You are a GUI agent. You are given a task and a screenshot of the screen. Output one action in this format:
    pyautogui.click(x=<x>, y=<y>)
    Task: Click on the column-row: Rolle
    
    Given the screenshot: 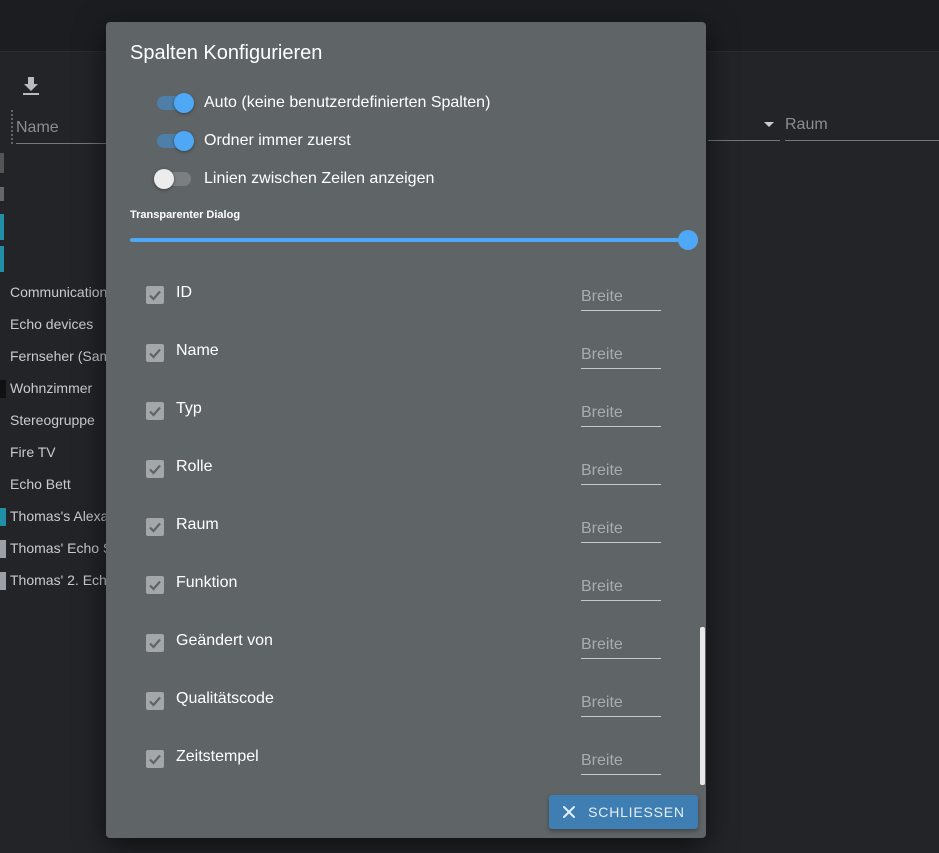 What is the action you would take?
    pyautogui.click(x=406, y=469)
    